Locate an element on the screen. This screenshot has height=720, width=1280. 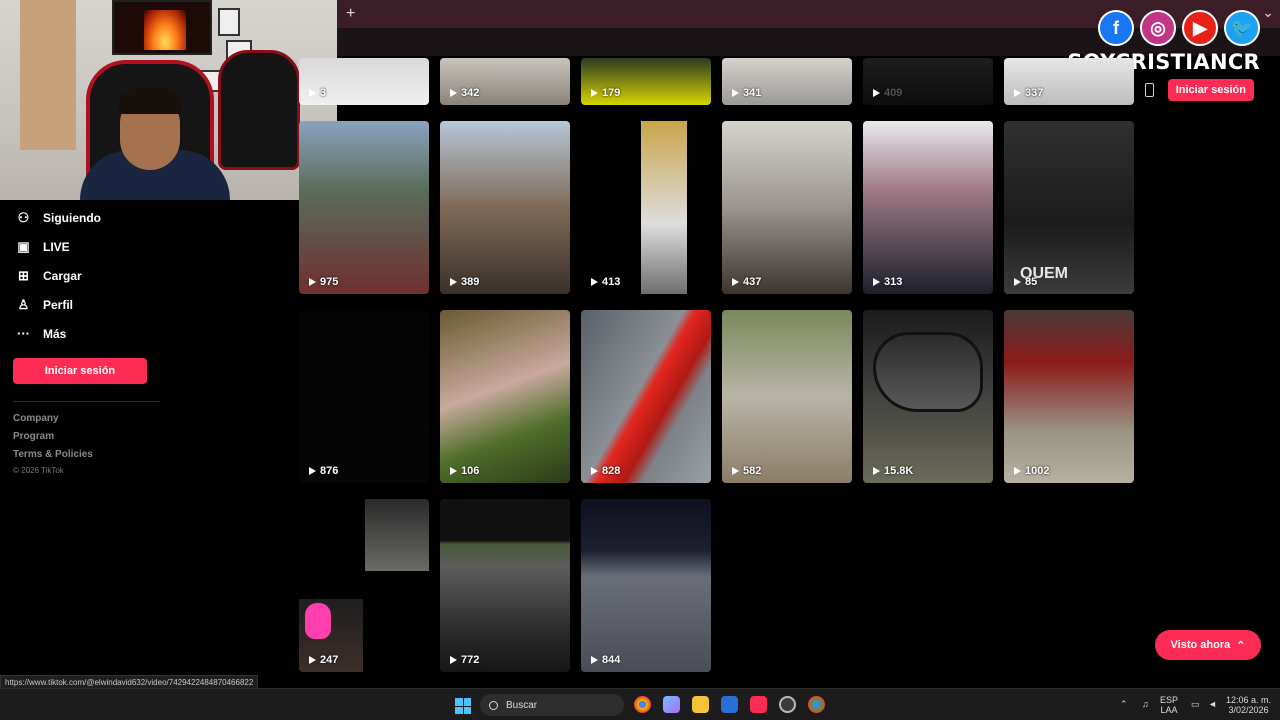
sidebar-item-live: ▣ LIVE is located at coordinates (43, 246).